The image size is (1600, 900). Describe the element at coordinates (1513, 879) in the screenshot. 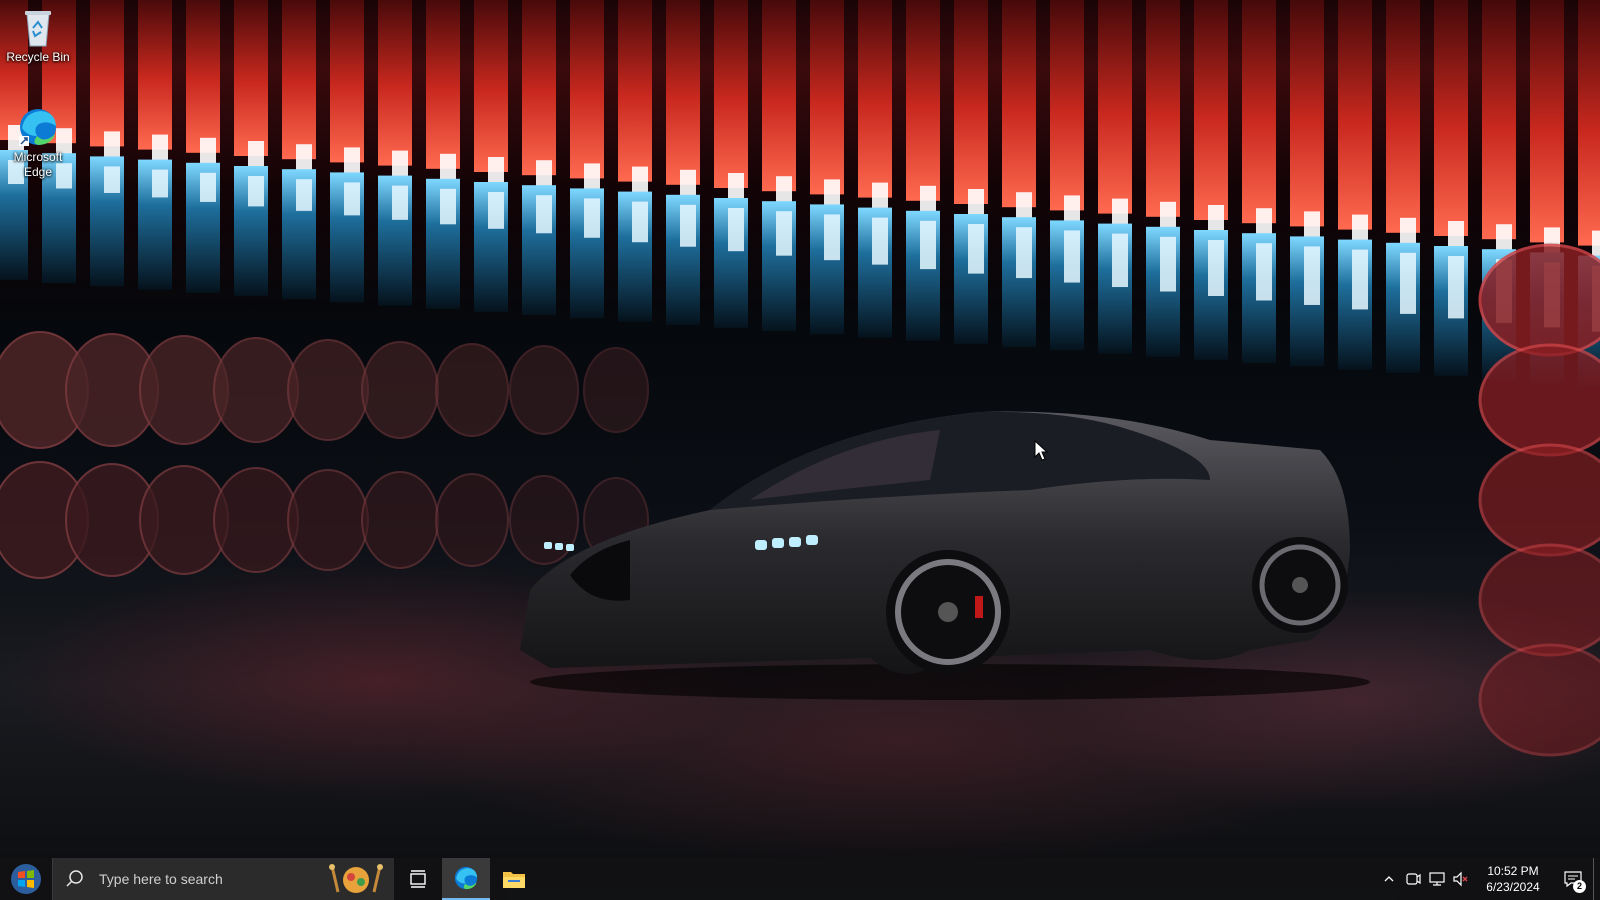

I see `clock: 10:52 PM 6/23/2024` at that location.